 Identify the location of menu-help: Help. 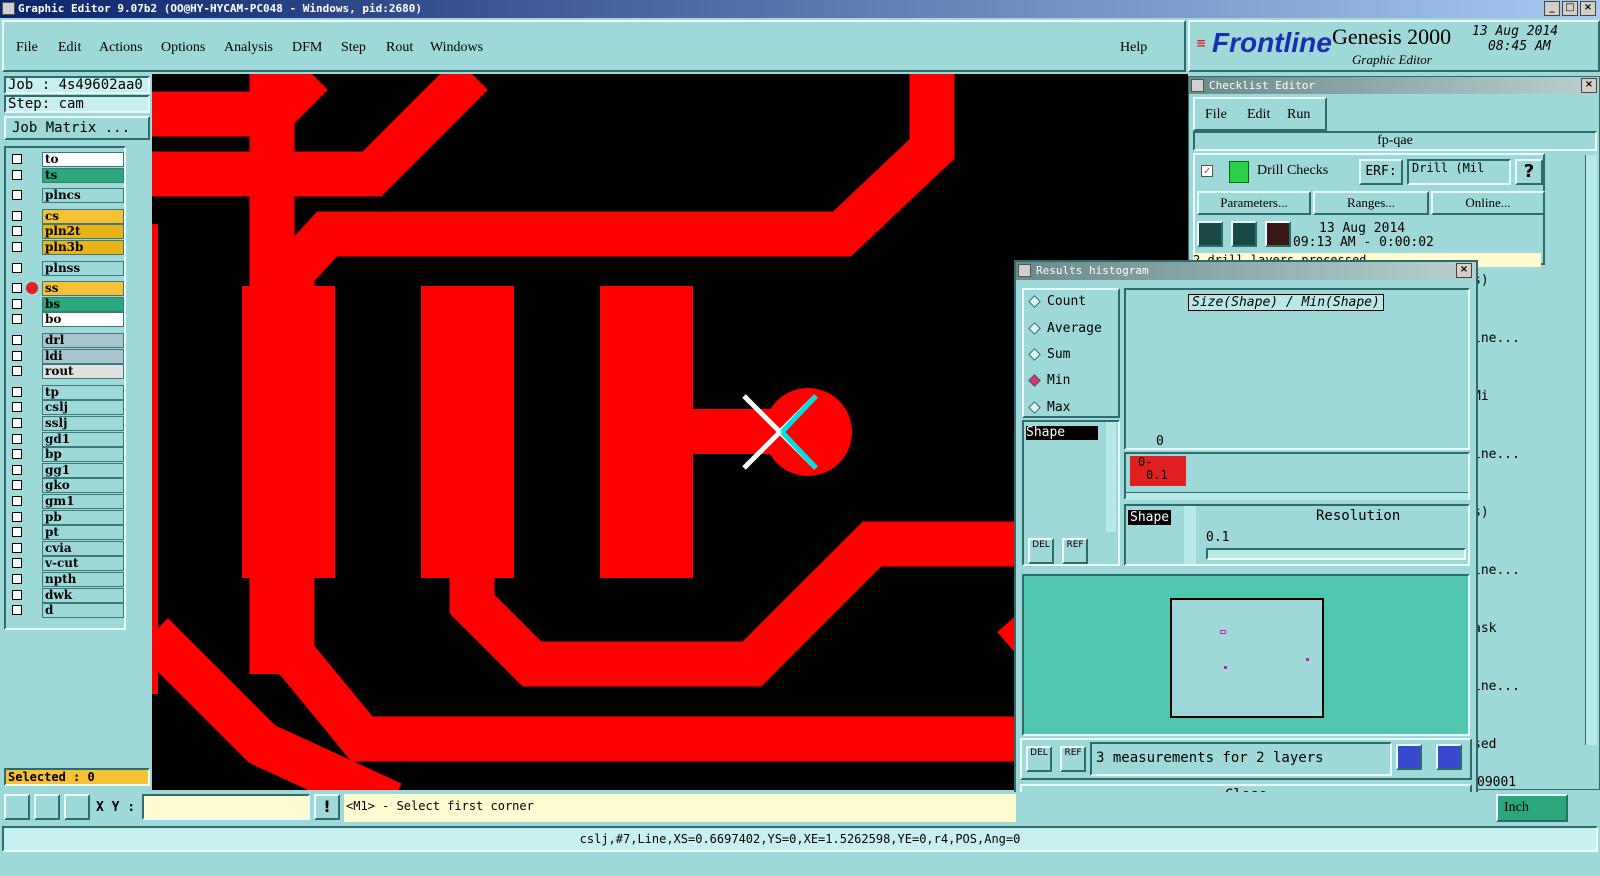
(1133, 48).